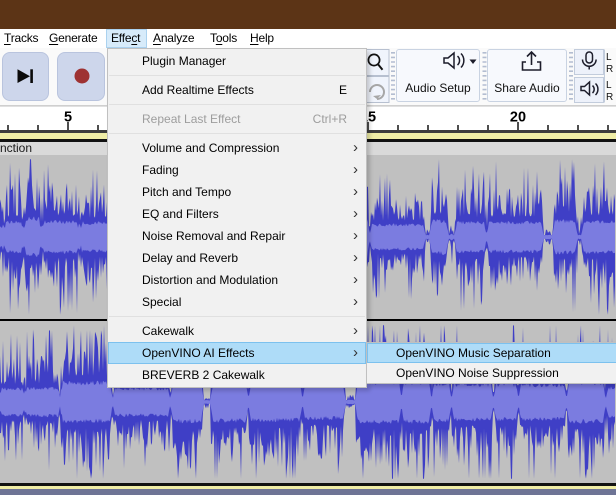  What do you see at coordinates (518, 118) in the screenshot?
I see `svg-text: 20` at bounding box center [518, 118].